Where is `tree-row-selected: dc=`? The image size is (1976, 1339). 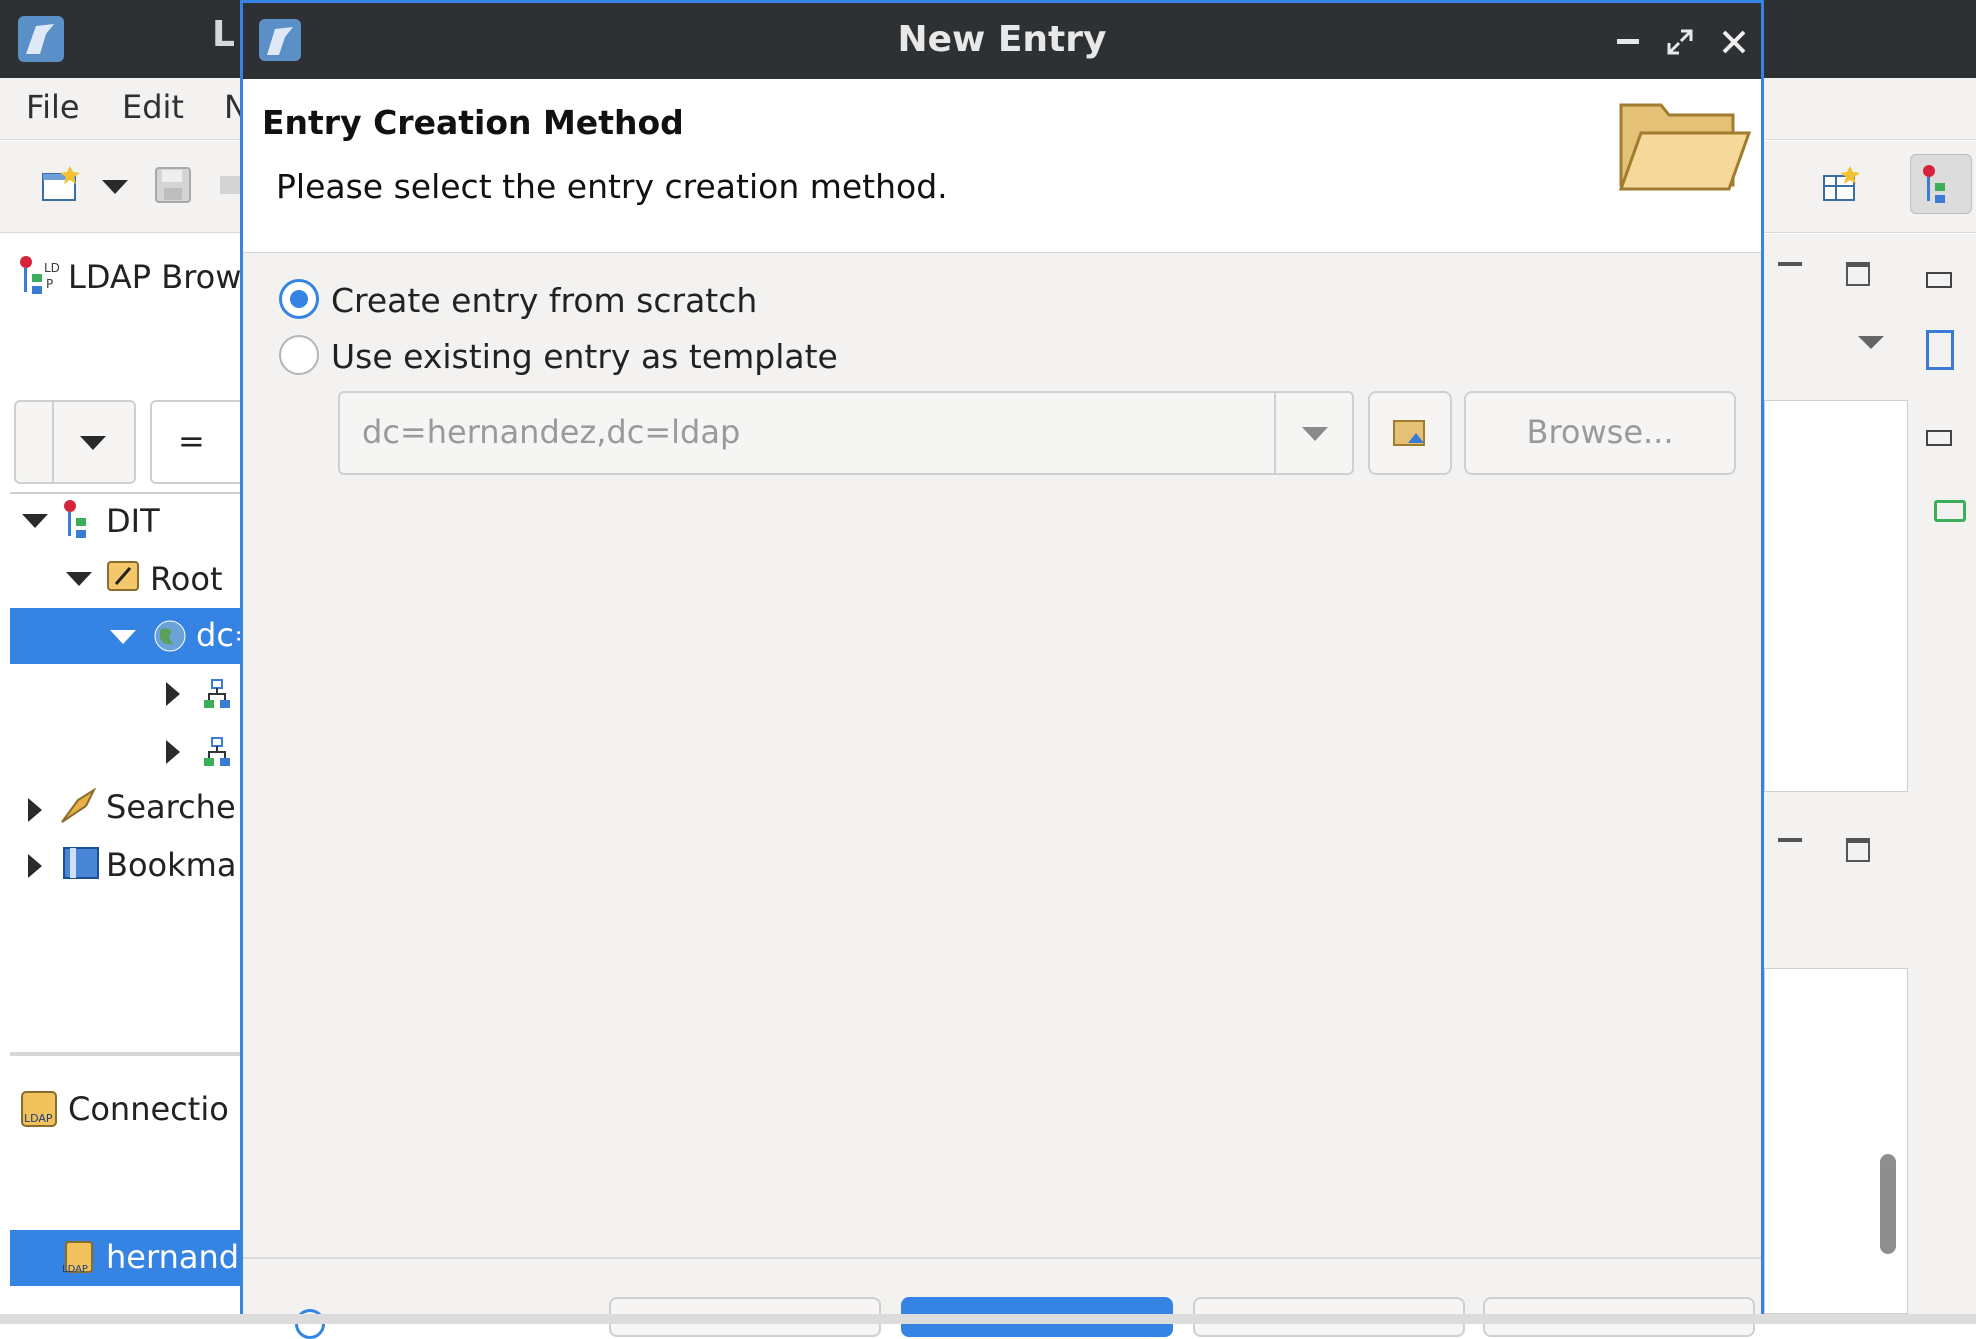 tree-row-selected: dc= is located at coordinates (135, 636).